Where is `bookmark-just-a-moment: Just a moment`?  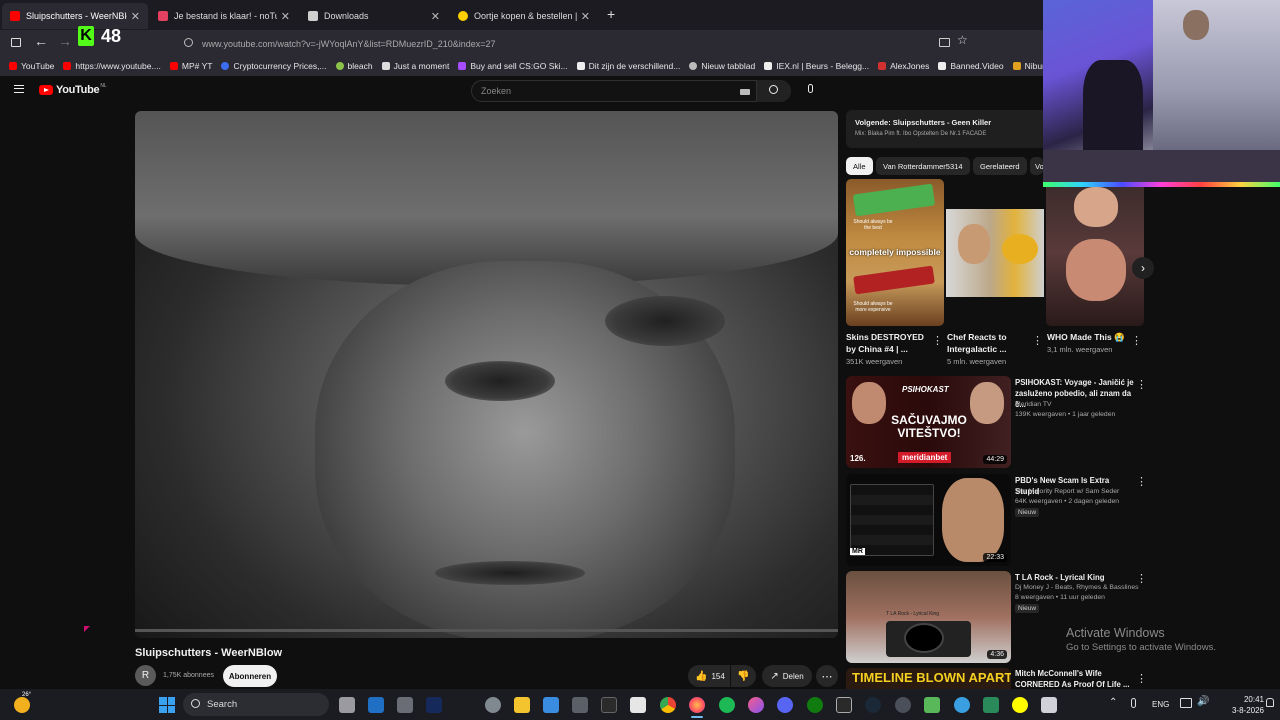 bookmark-just-a-moment: Just a moment is located at coordinates (415, 66).